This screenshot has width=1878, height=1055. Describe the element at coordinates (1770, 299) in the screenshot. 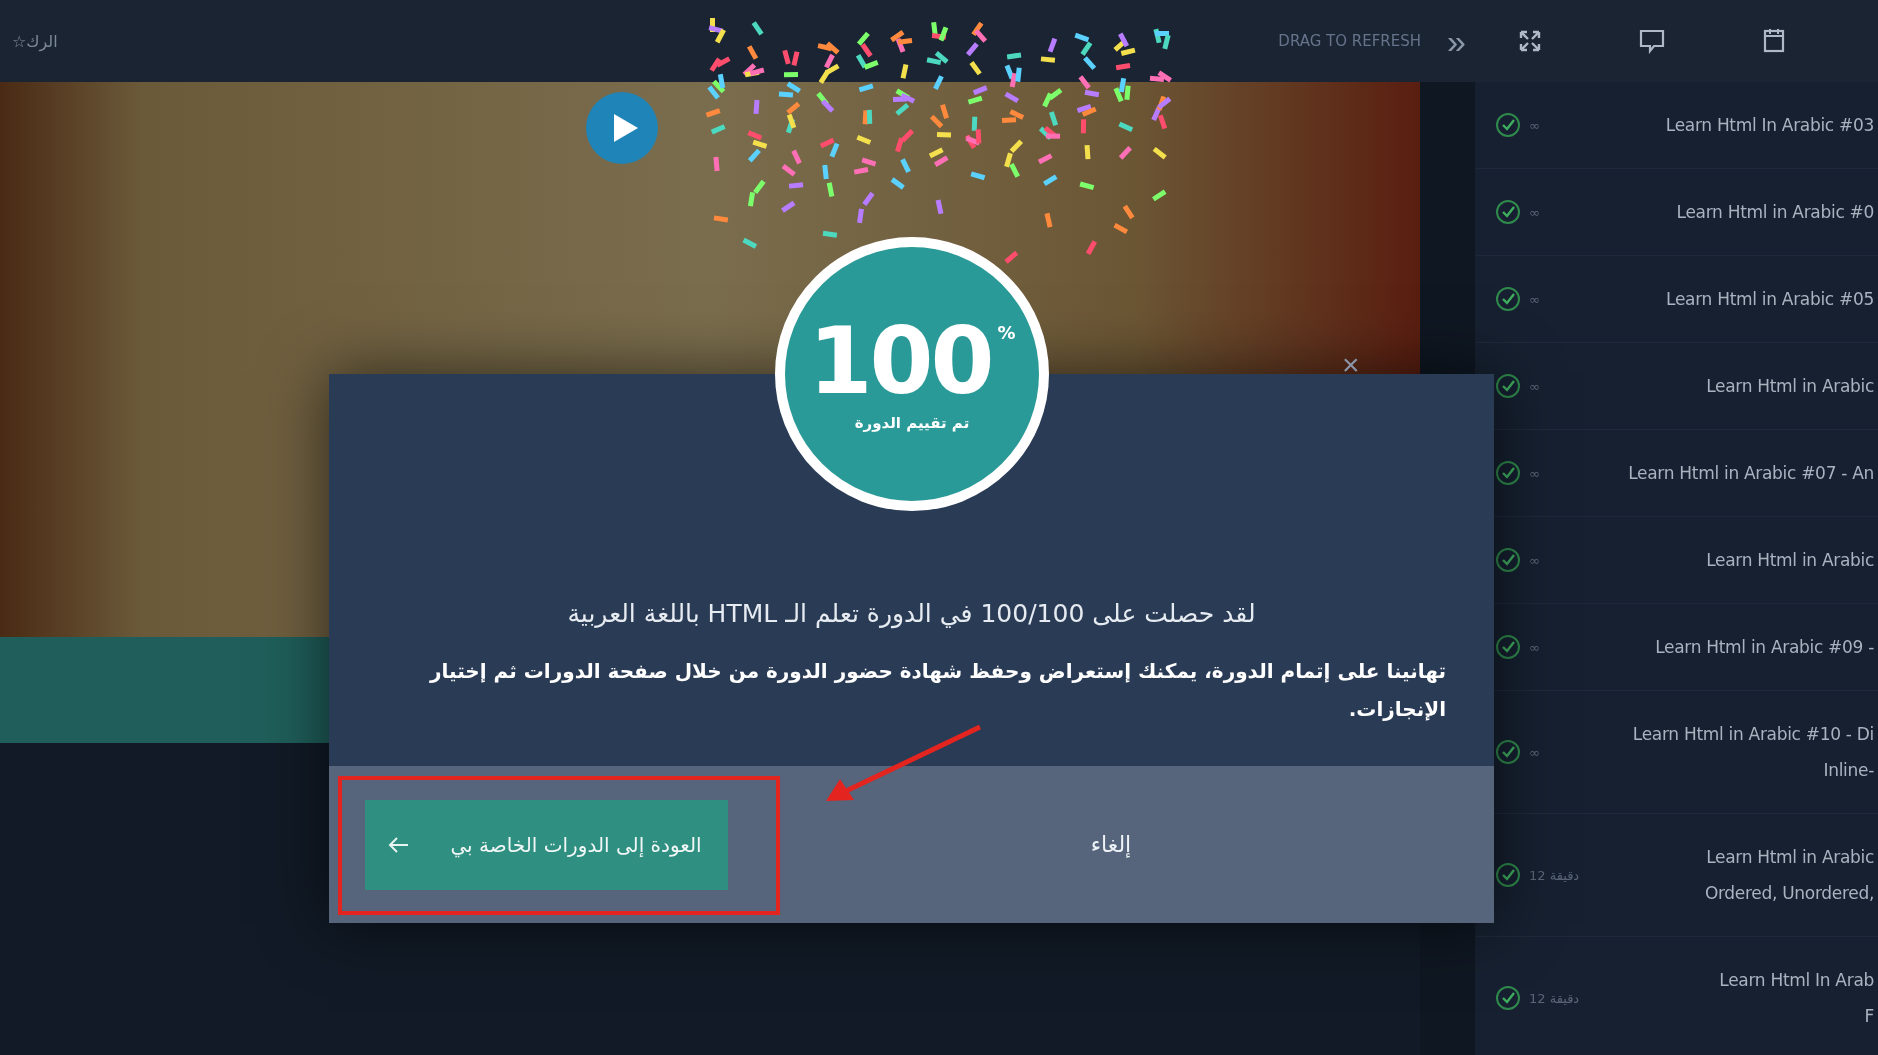

I see `lesson-title: Learn Html in Arabic #05` at that location.